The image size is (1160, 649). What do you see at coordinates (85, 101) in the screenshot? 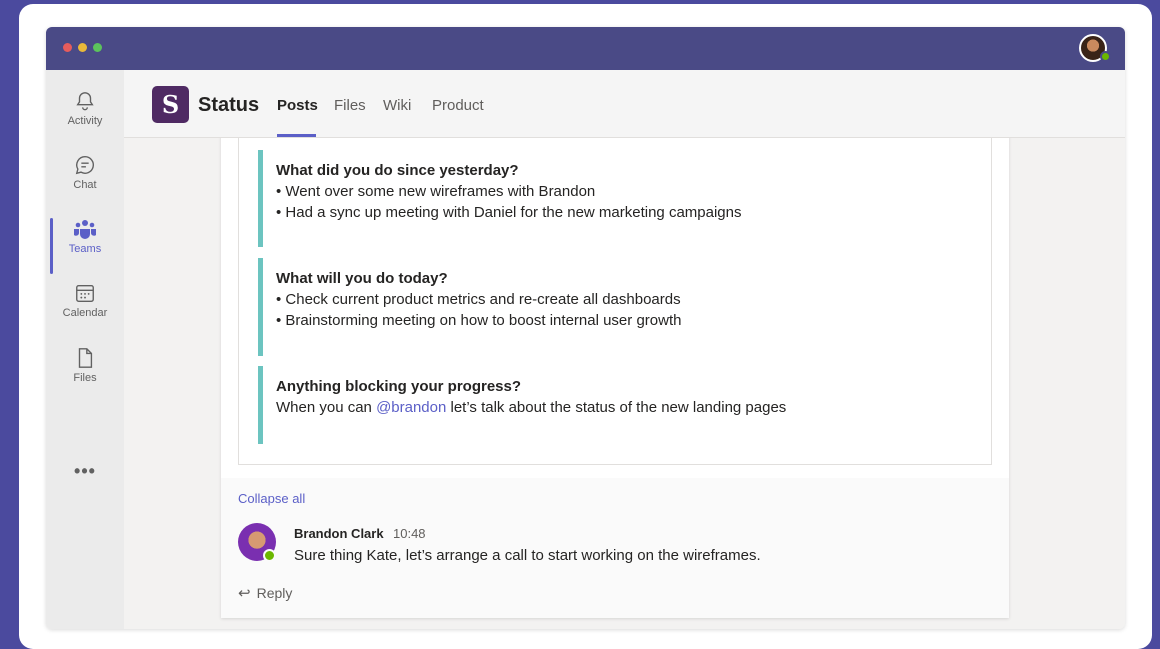
I see `bell-icon` at bounding box center [85, 101].